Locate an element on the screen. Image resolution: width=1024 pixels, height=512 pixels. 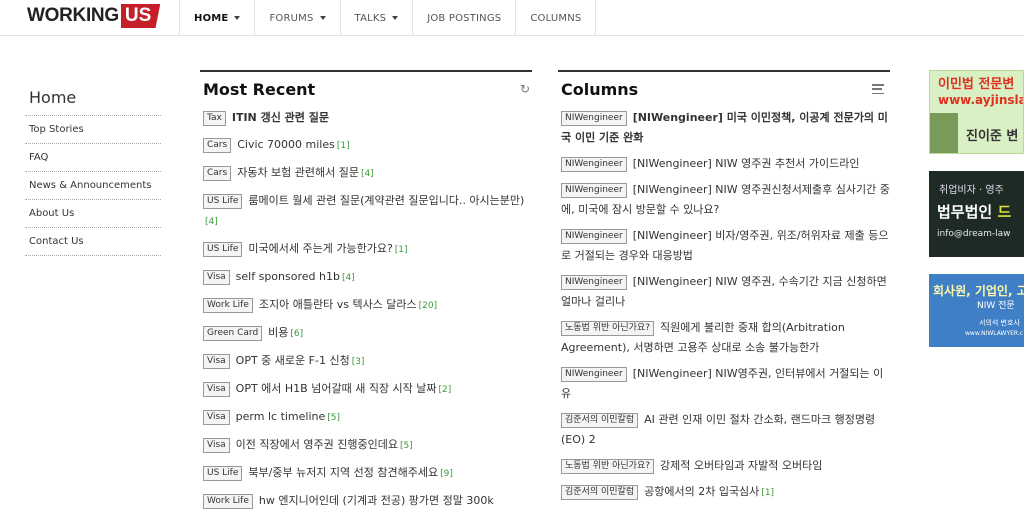
list-item: US Life 북부/중부 뉴저지 지역 선정 참견해주세요 [9] is located at coordinates (366, 473).